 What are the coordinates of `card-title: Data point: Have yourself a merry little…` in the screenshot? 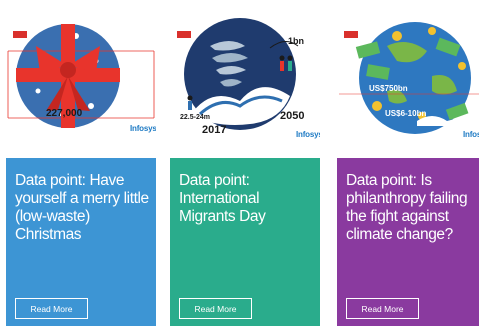 It's located at (82, 208).